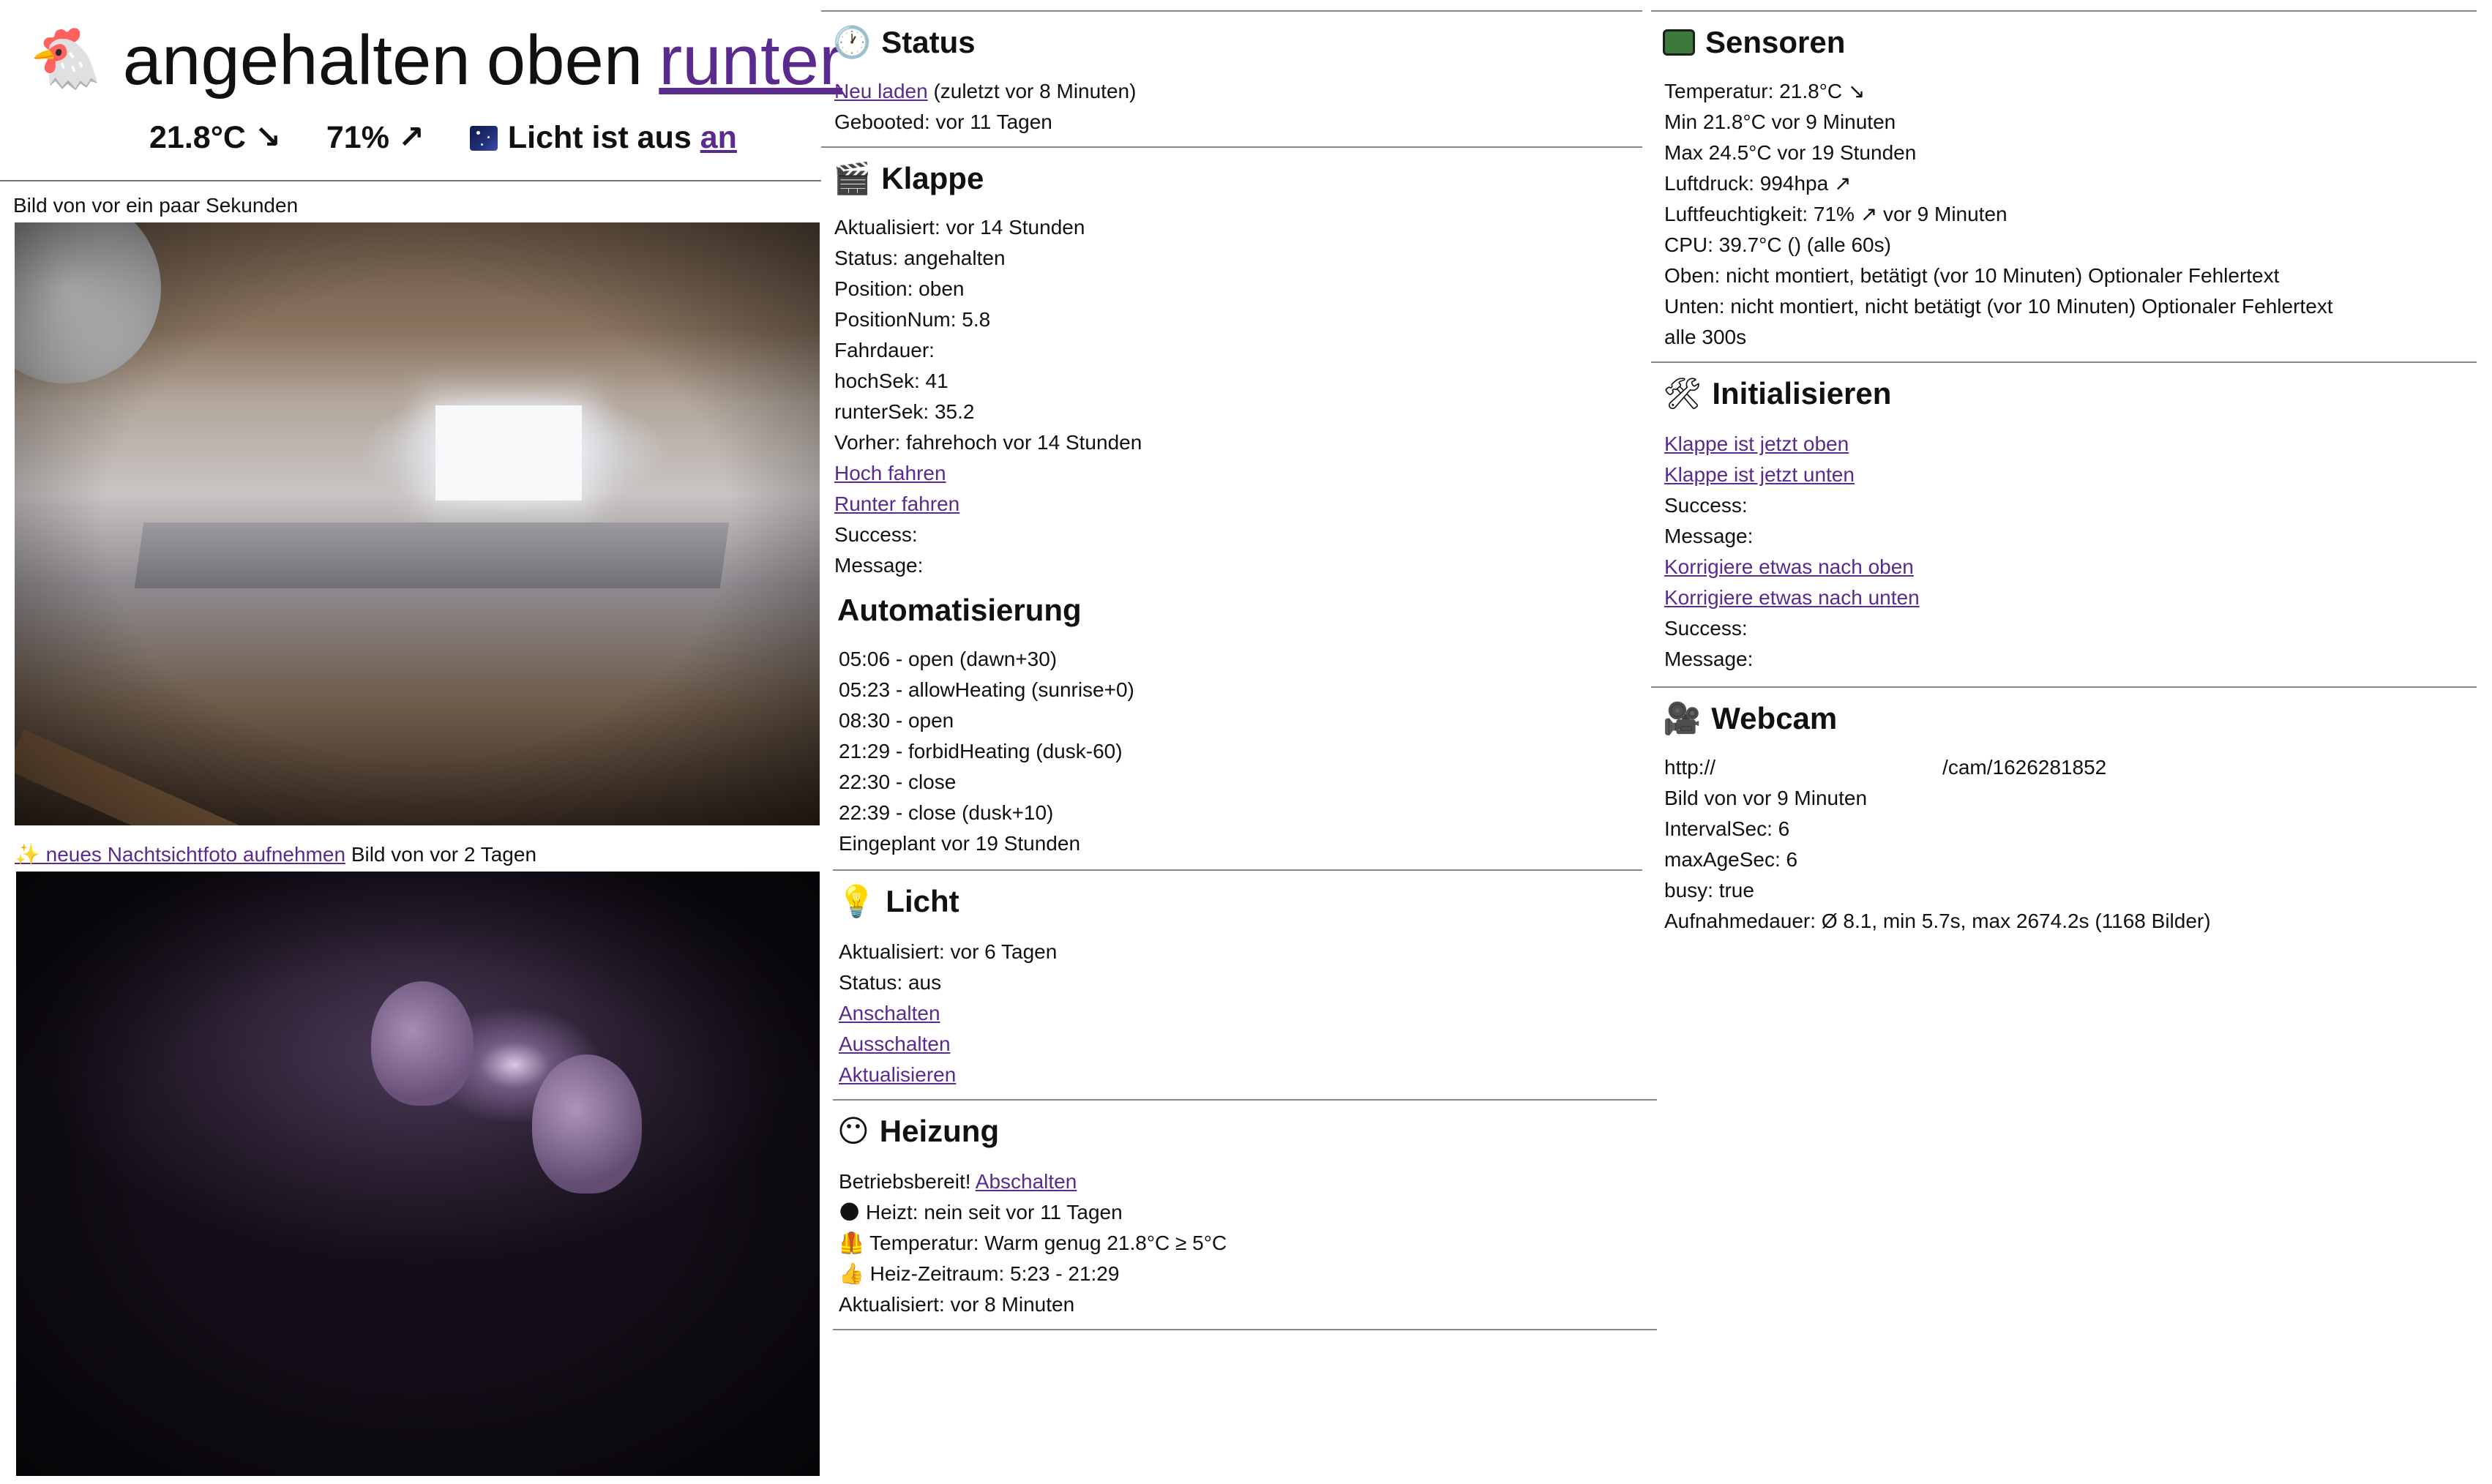 This screenshot has height=1484, width=2492. What do you see at coordinates (909, 178) in the screenshot?
I see `klappe-heading: 🎬 Klappe` at bounding box center [909, 178].